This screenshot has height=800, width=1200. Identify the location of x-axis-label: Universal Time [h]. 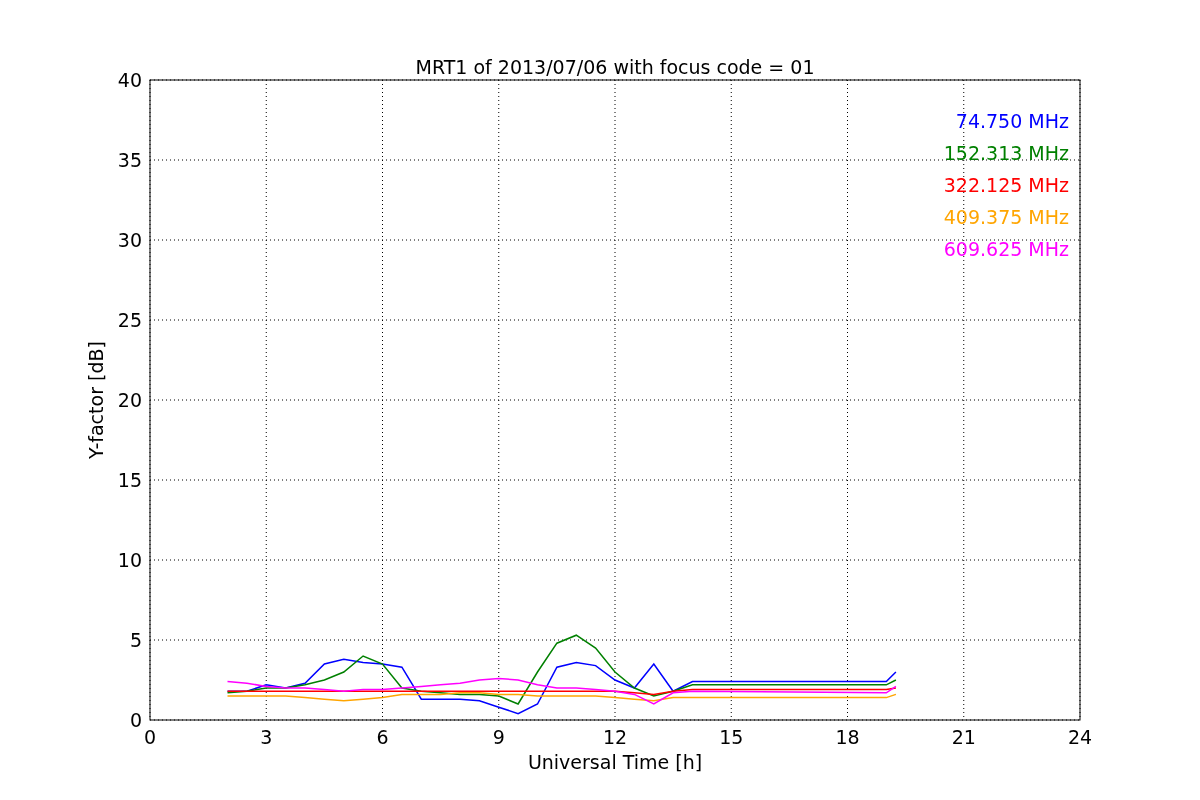
(615, 762).